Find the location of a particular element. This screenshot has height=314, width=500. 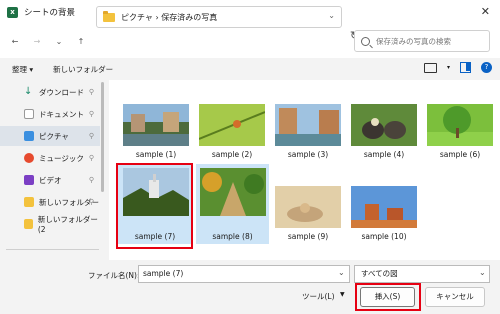

file-type-select: すべての図 is located at coordinates (422, 274).